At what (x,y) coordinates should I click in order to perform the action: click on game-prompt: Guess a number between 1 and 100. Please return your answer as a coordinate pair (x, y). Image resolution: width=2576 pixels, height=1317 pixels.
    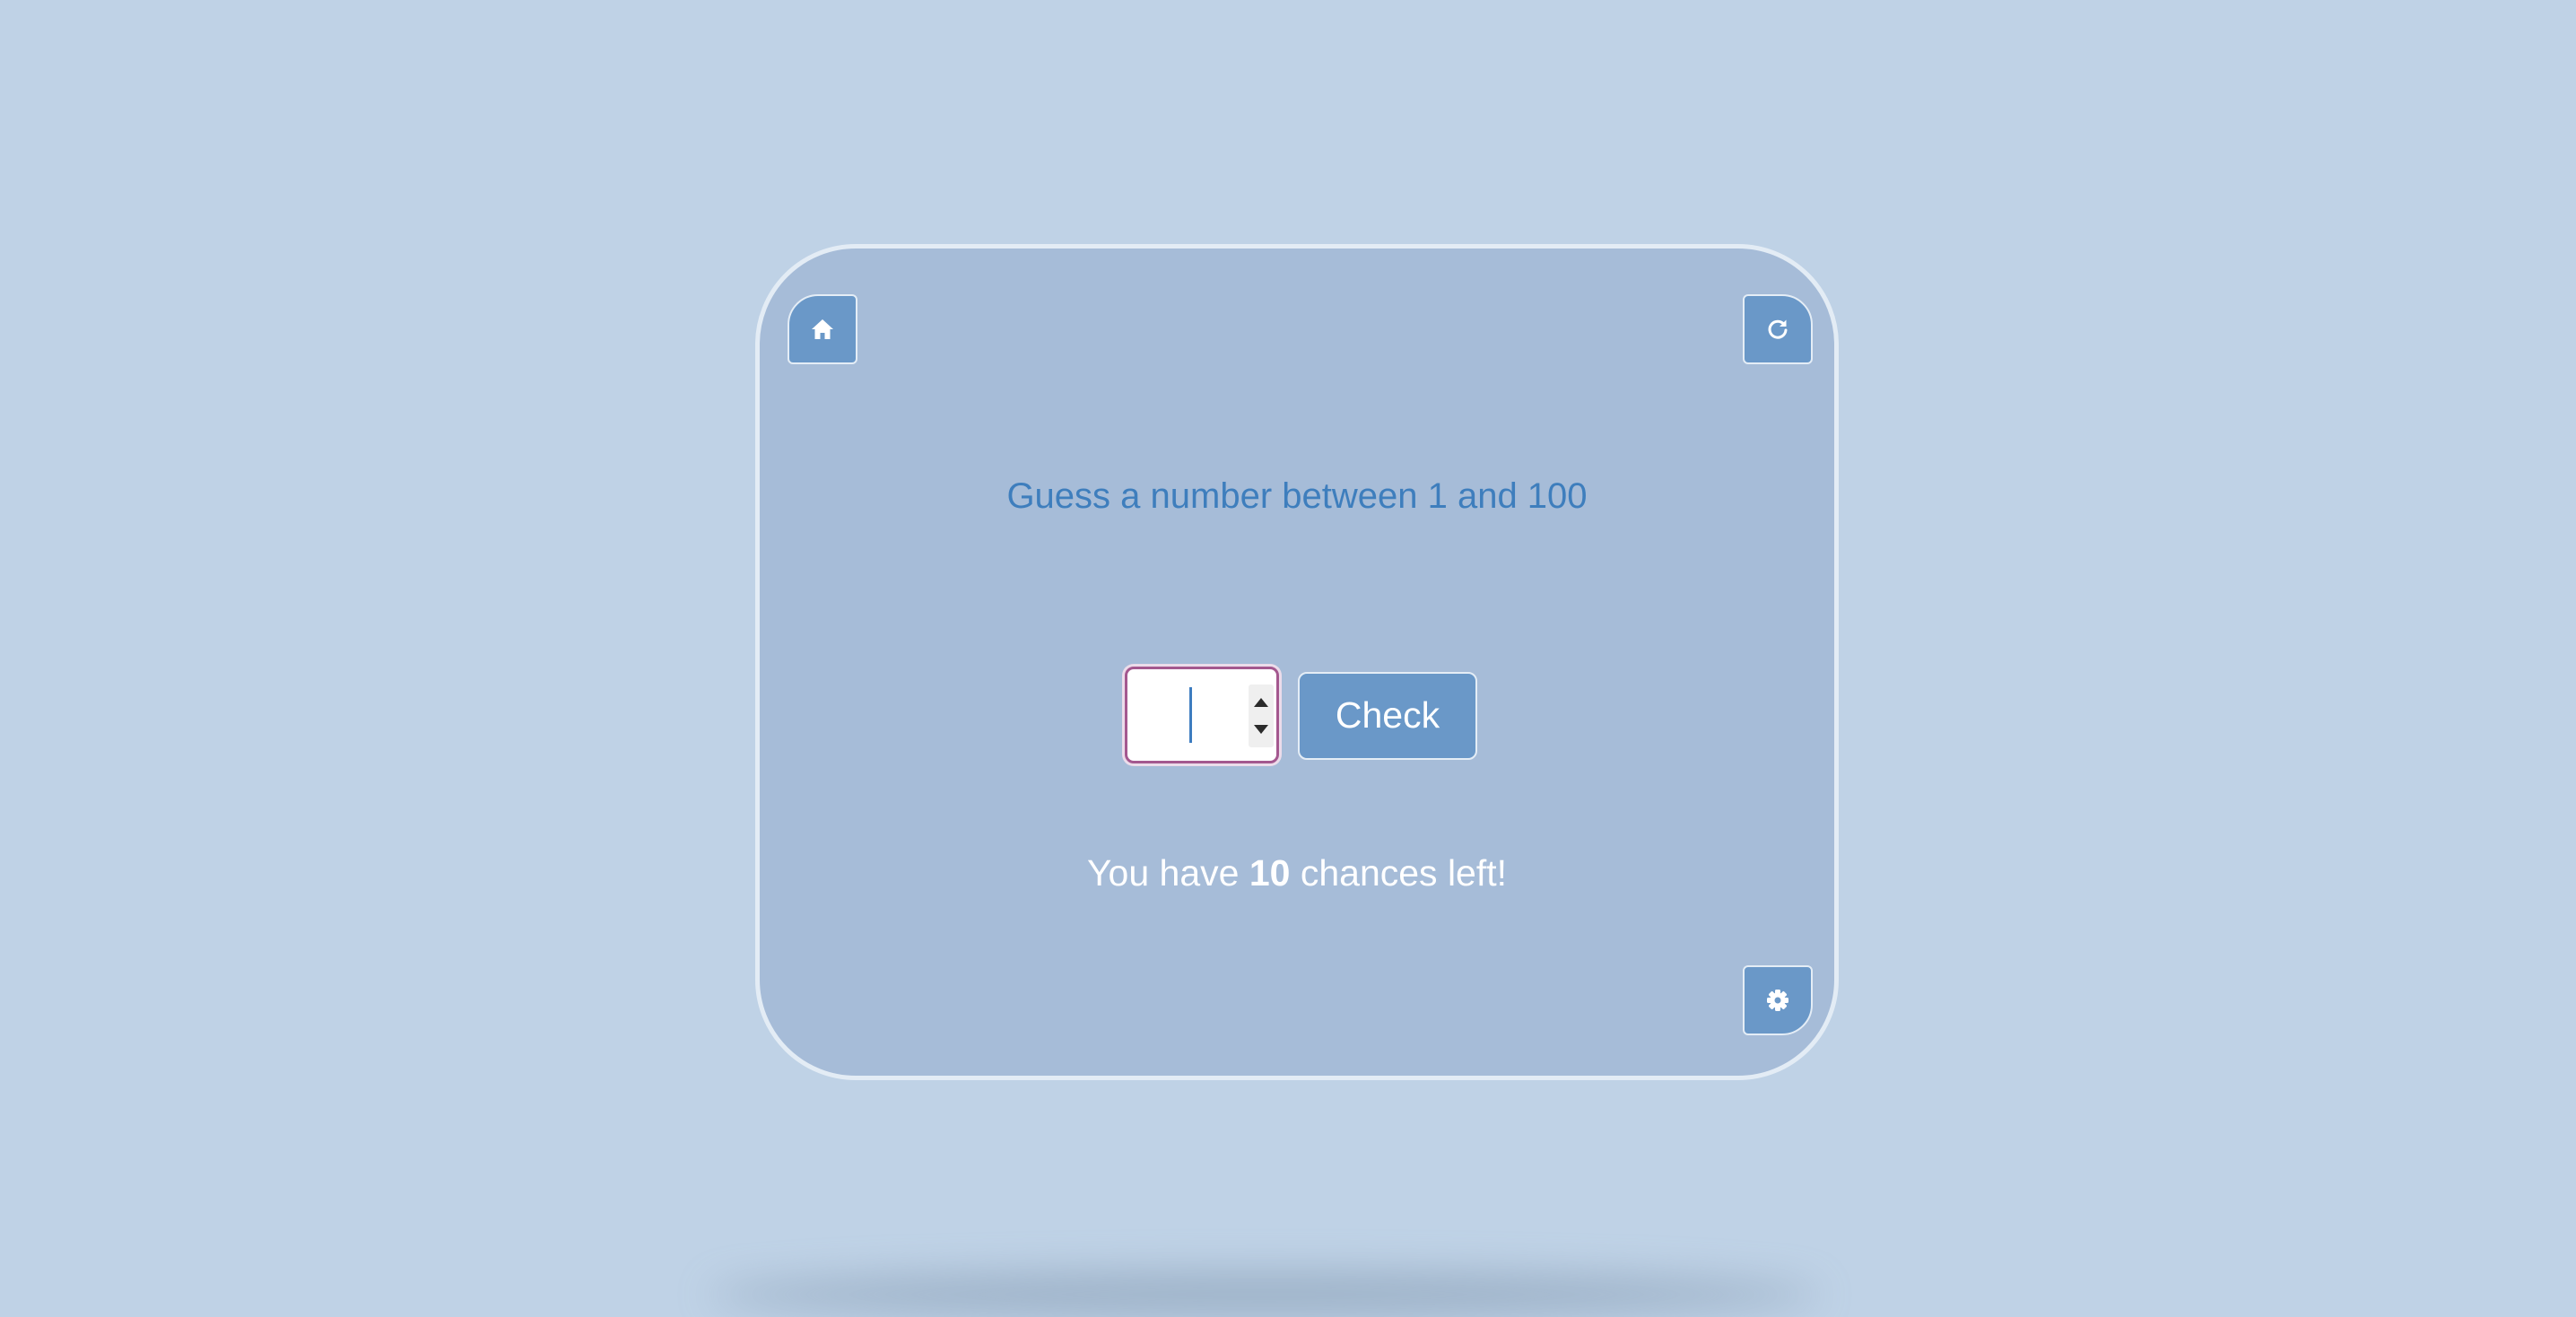
    Looking at the image, I should click on (1297, 496).